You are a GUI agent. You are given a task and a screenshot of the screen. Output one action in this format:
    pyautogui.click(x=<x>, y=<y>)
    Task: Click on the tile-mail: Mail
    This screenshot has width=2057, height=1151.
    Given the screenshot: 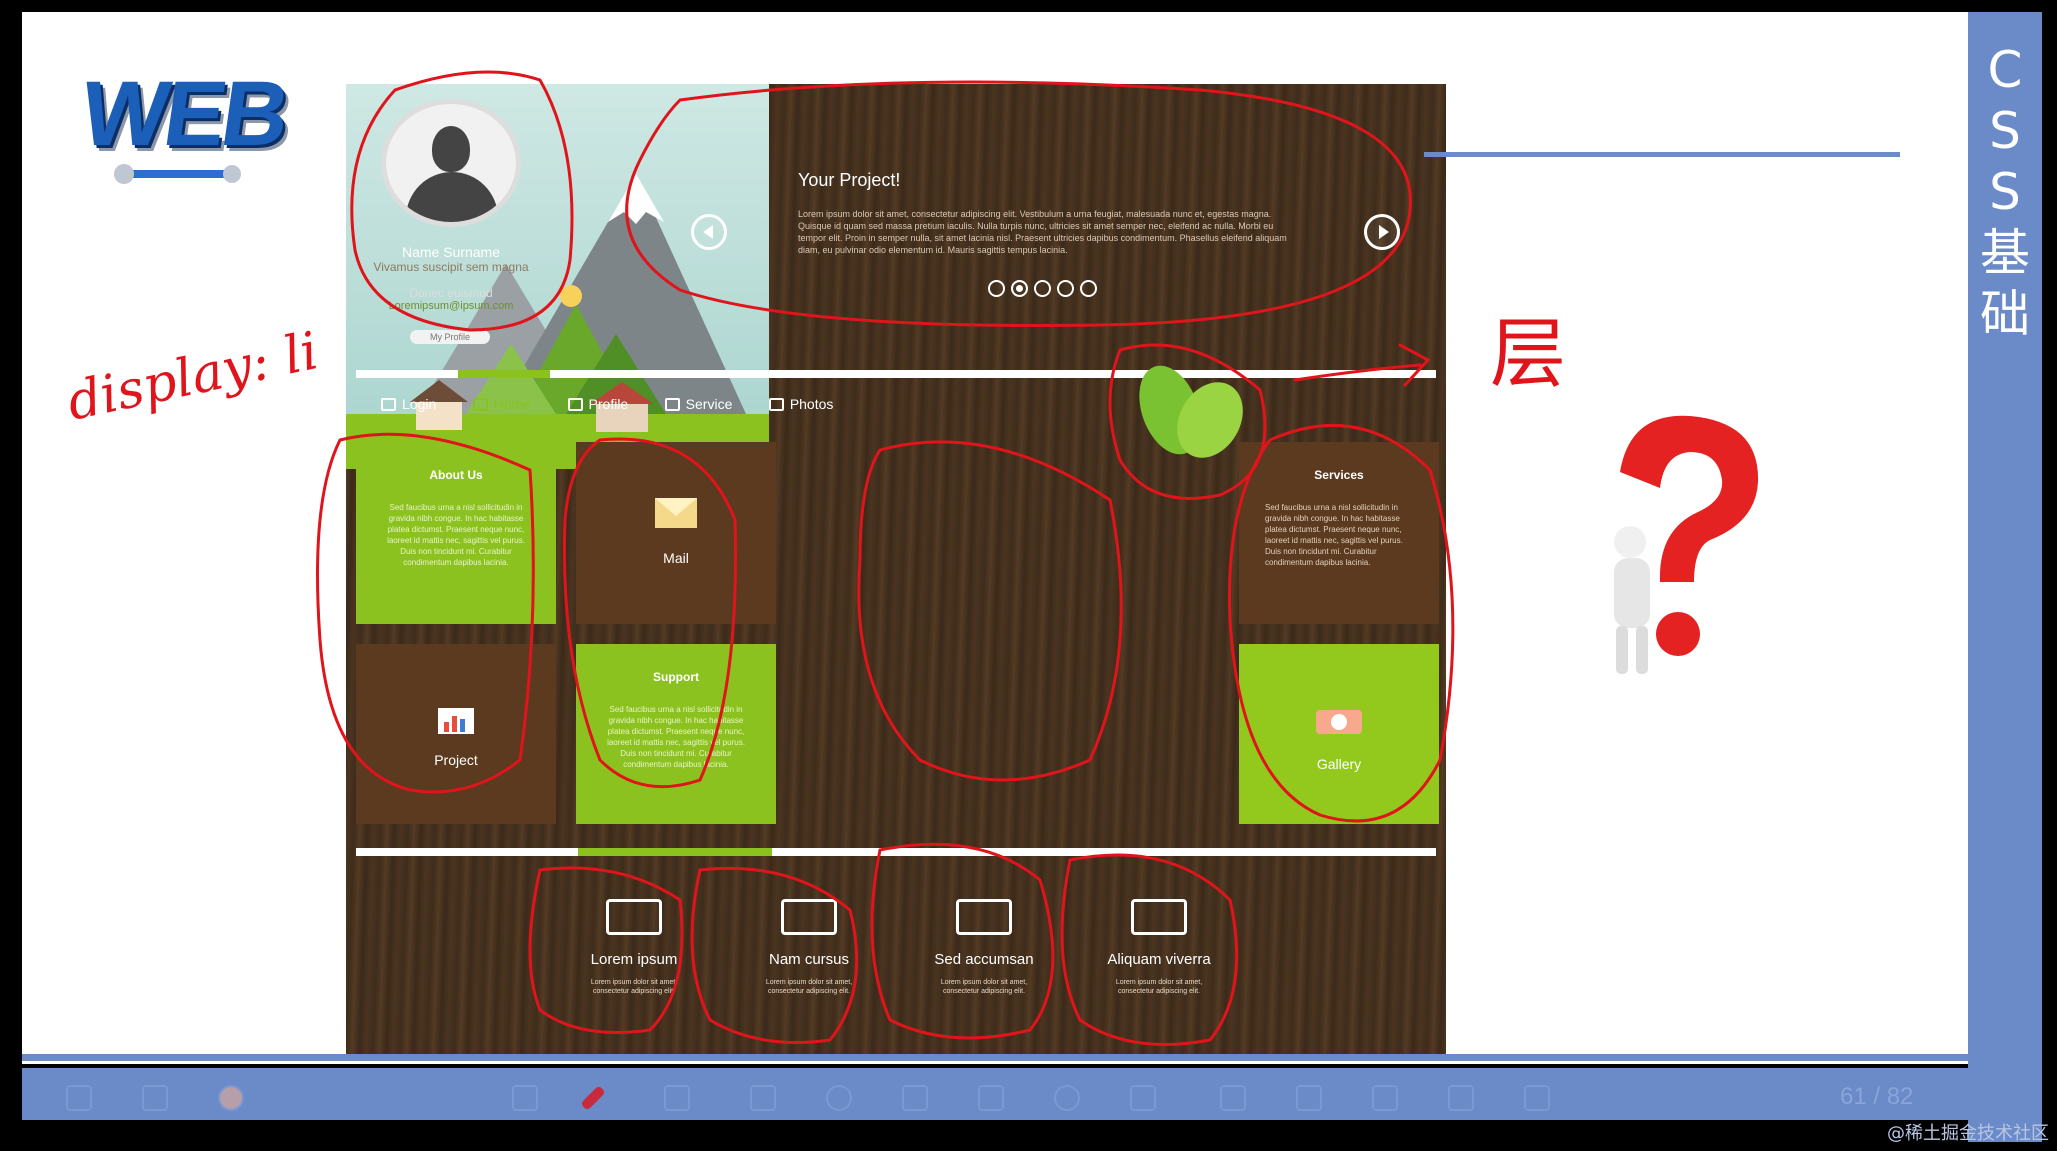 What is the action you would take?
    pyautogui.click(x=676, y=533)
    